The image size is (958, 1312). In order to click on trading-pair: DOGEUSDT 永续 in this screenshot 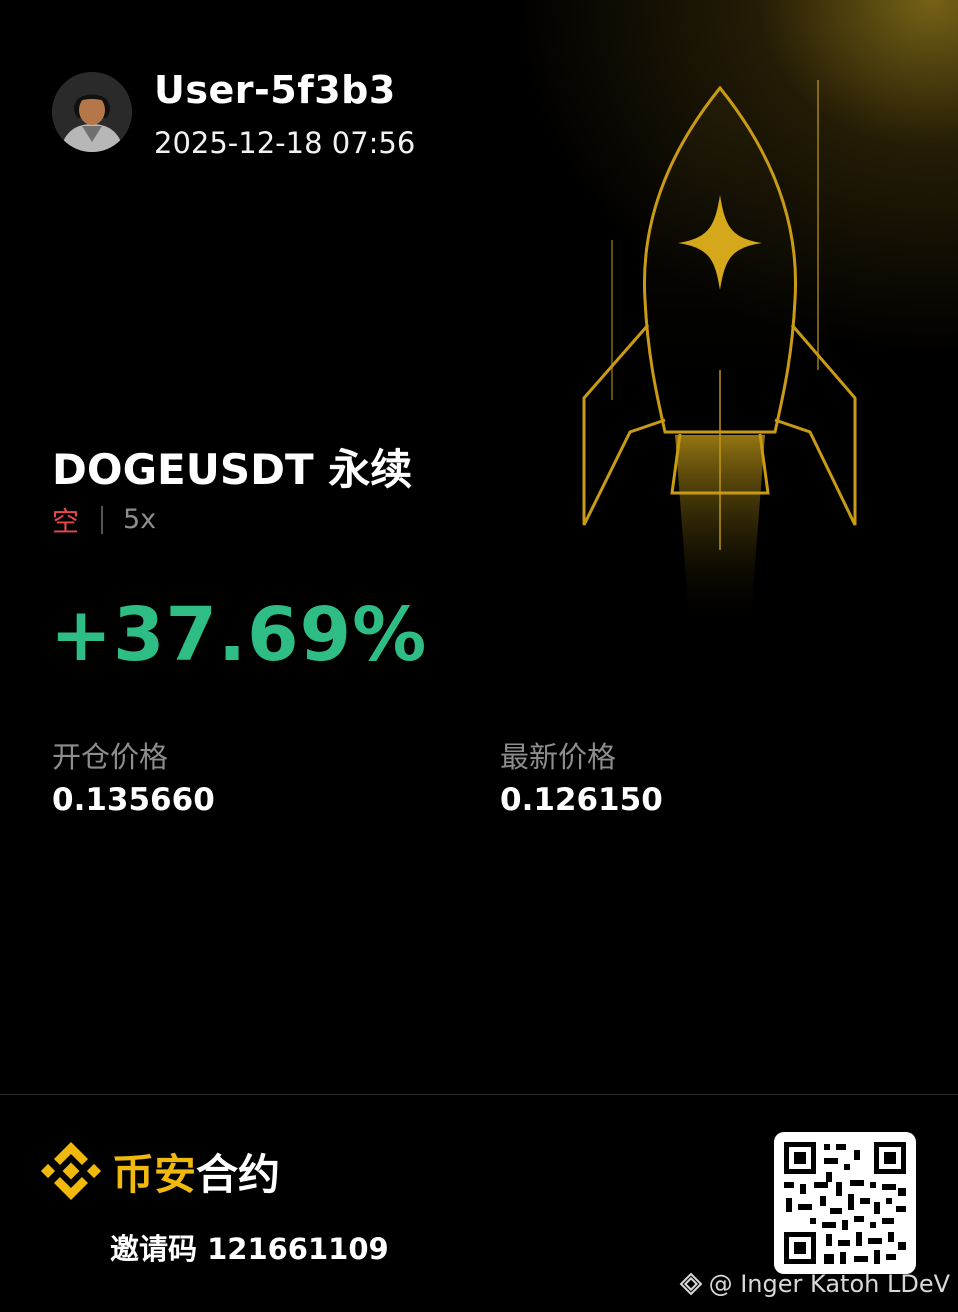, I will do `click(232, 469)`.